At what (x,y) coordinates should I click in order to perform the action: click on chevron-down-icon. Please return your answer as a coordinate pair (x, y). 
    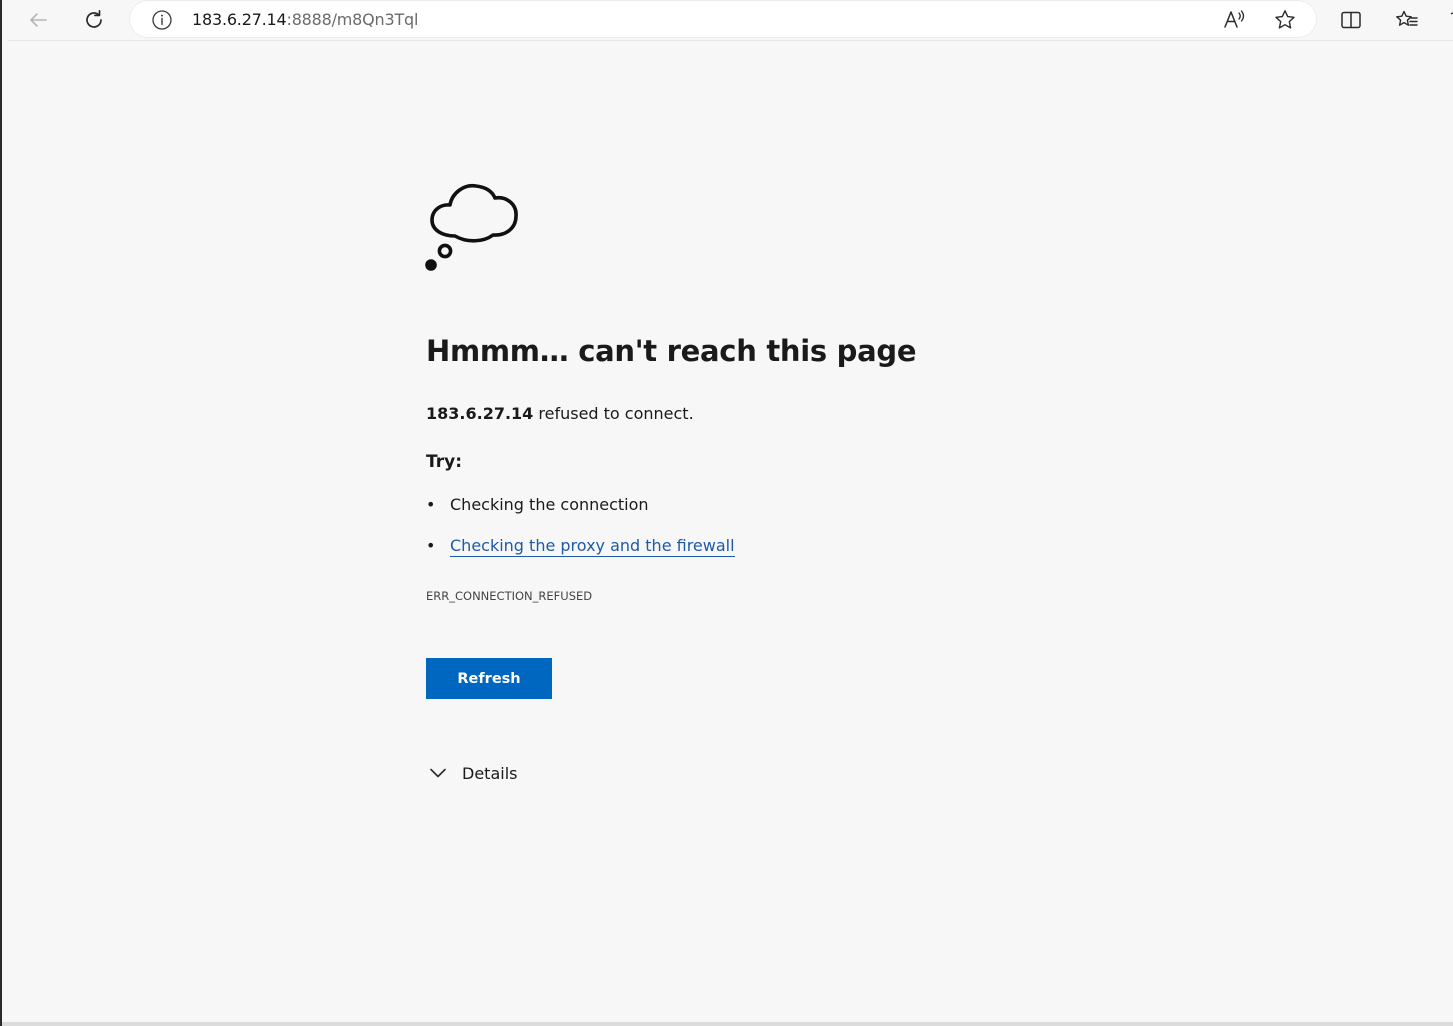
    Looking at the image, I should click on (438, 773).